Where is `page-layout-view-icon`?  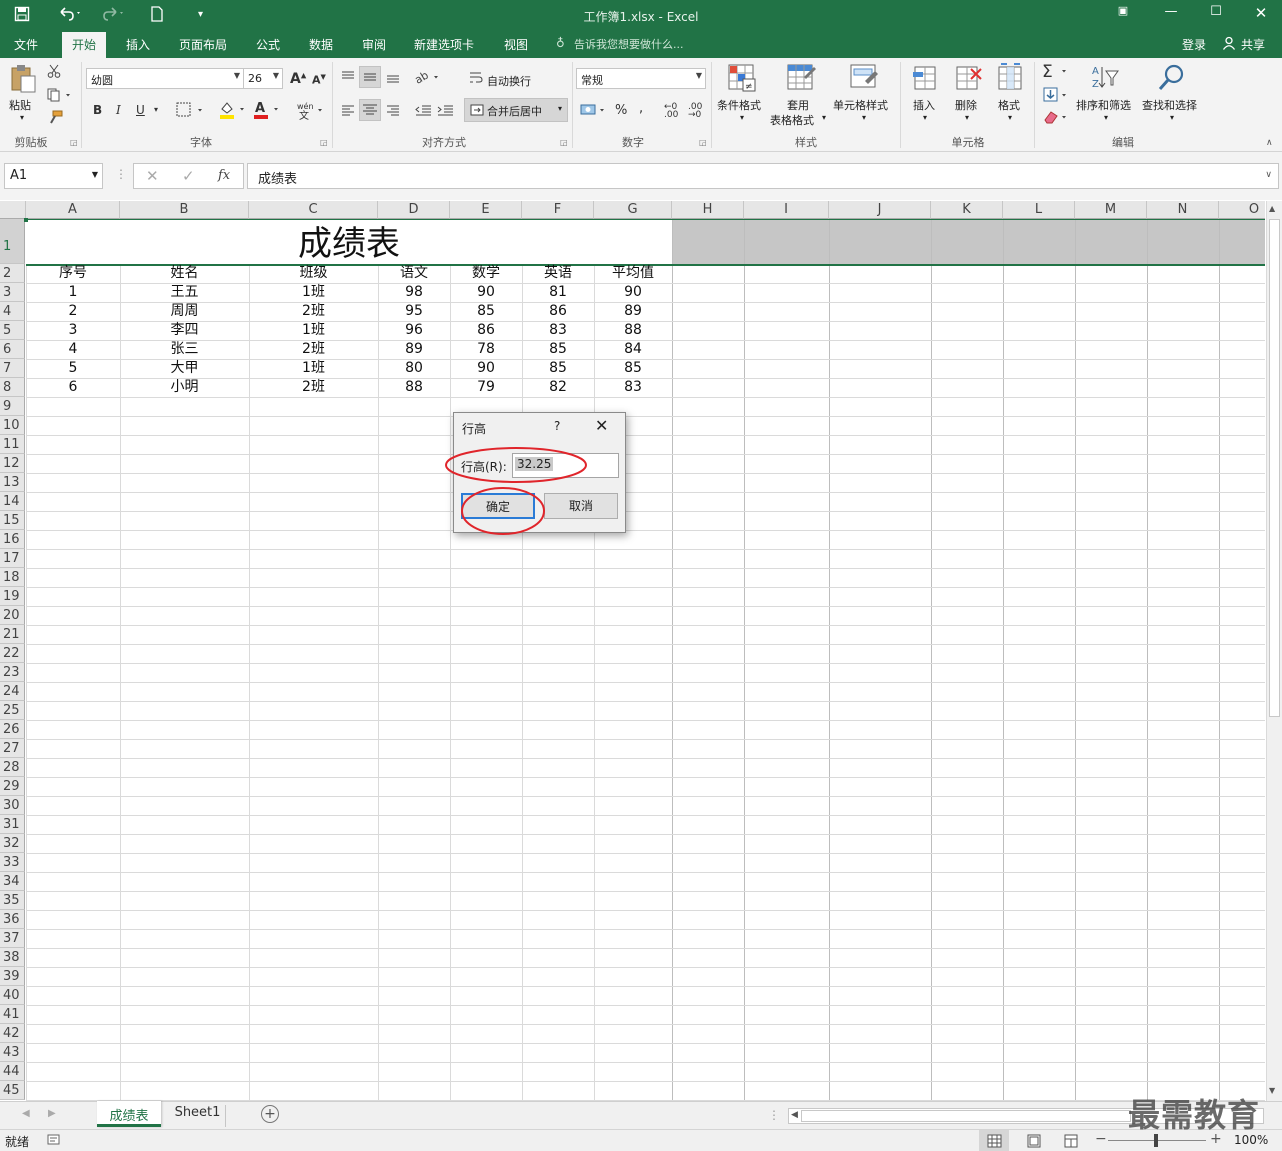
page-layout-view-icon is located at coordinates (1034, 1142).